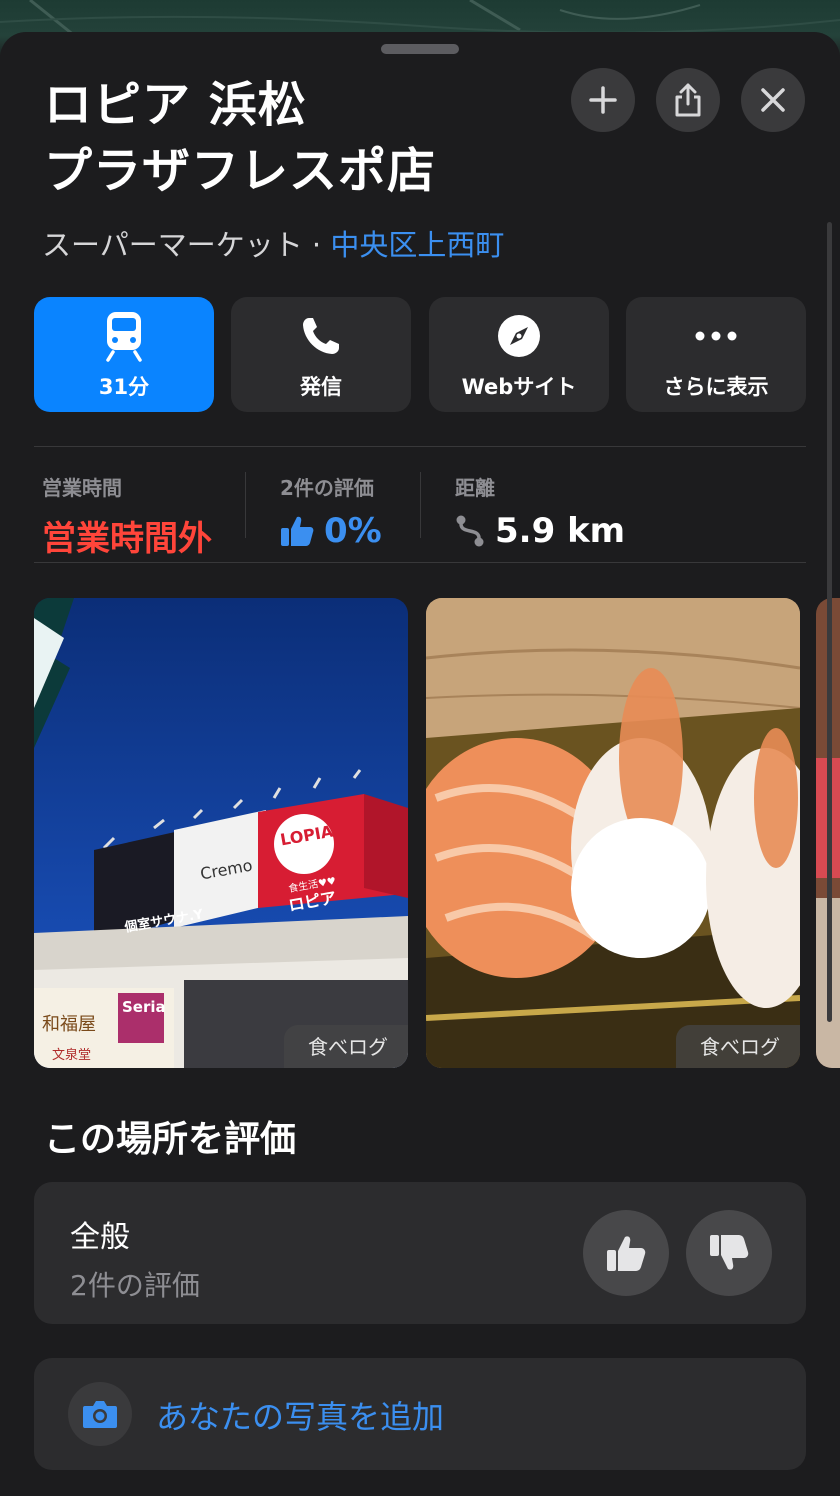 Image resolution: width=840 pixels, height=1496 pixels. What do you see at coordinates (560, 531) in the screenshot?
I see `distance-value: 5.9 km` at bounding box center [560, 531].